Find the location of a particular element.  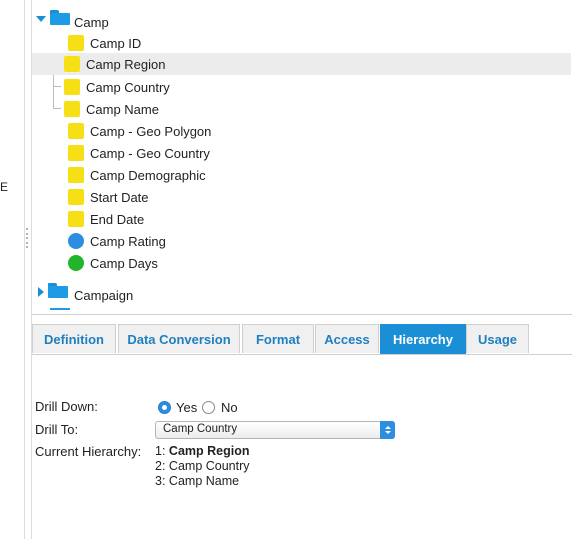

tree-item-camp-geo-polygon: Camp - Geo Polygon is located at coordinates (139, 131).